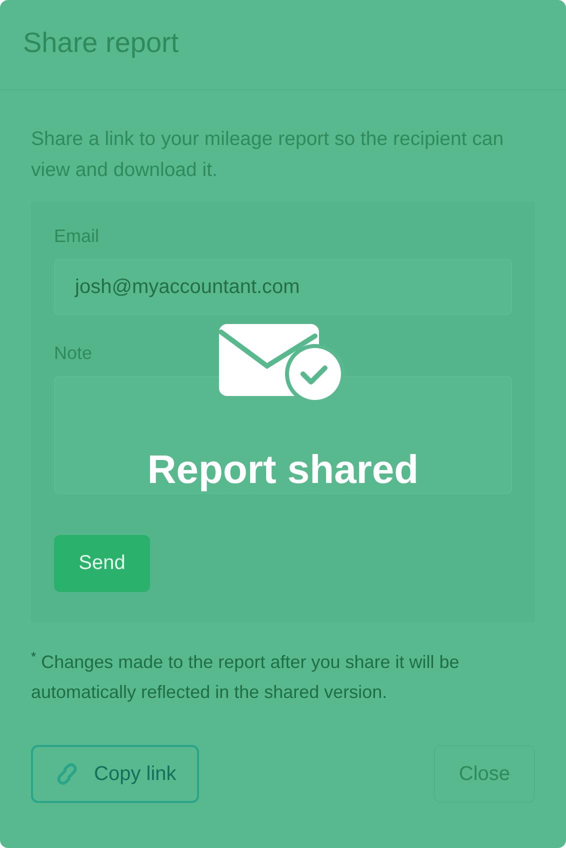 The height and width of the screenshot is (848, 566). What do you see at coordinates (283, 287) in the screenshot?
I see `email-field: josh@myaccountant.com` at bounding box center [283, 287].